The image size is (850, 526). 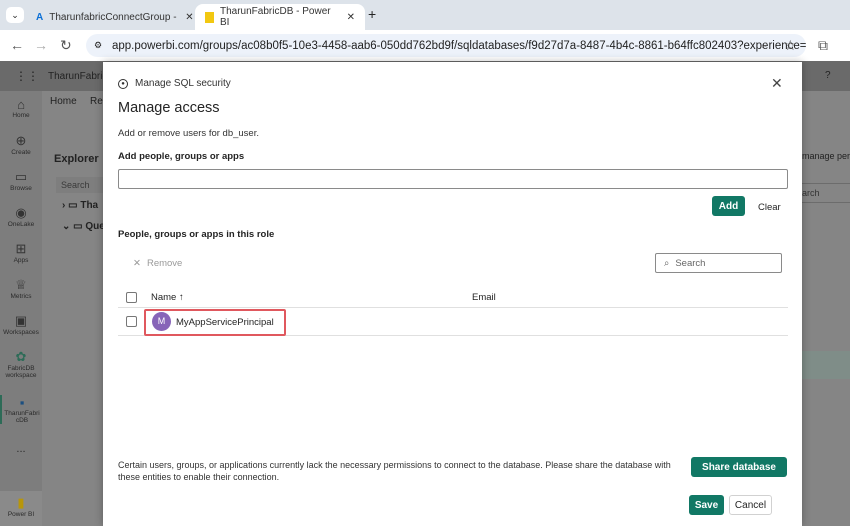 I want to click on column-header-email: Email, so click(x=484, y=297).